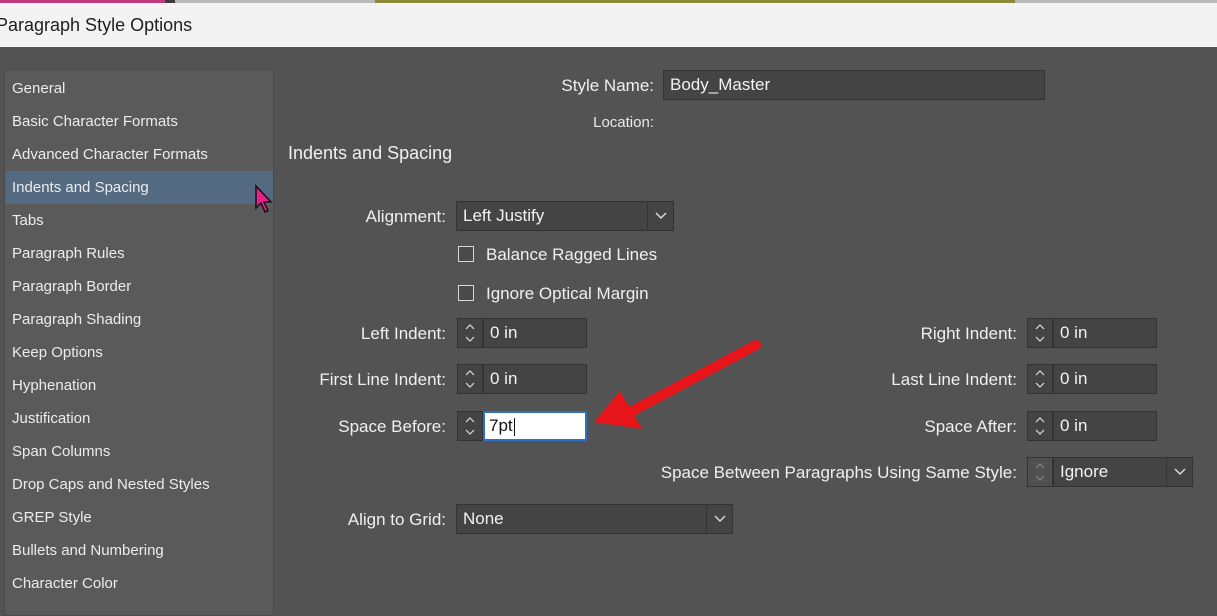  Describe the element at coordinates (608, 25) in the screenshot. I see `title-bar: Paragraph Style Options` at that location.